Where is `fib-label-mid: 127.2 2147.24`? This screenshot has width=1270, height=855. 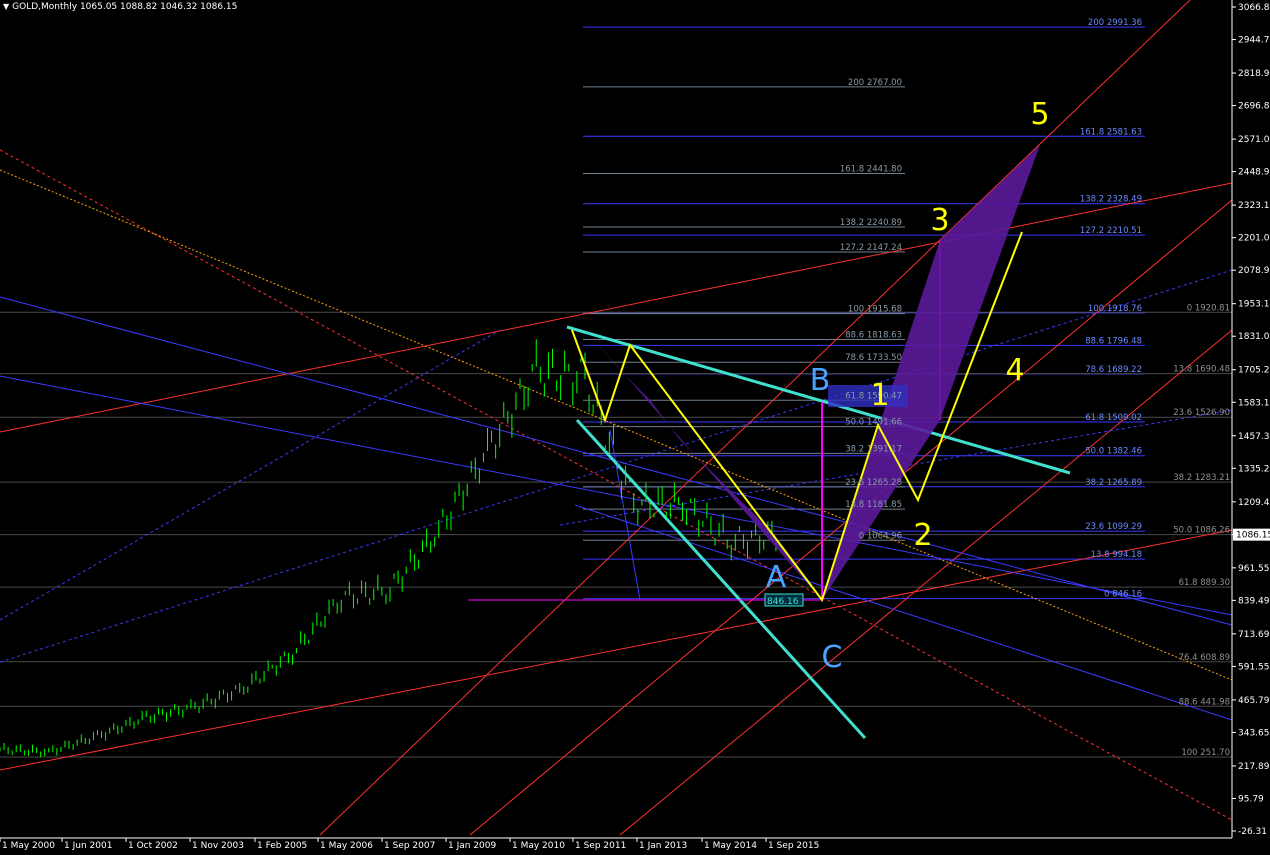
fib-label-mid: 127.2 2147.24 is located at coordinates (871, 248).